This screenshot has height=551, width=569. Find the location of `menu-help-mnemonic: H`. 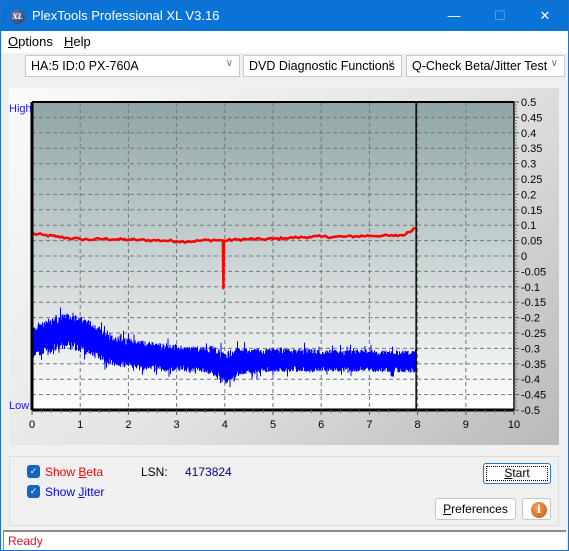

menu-help-mnemonic: H is located at coordinates (69, 41).